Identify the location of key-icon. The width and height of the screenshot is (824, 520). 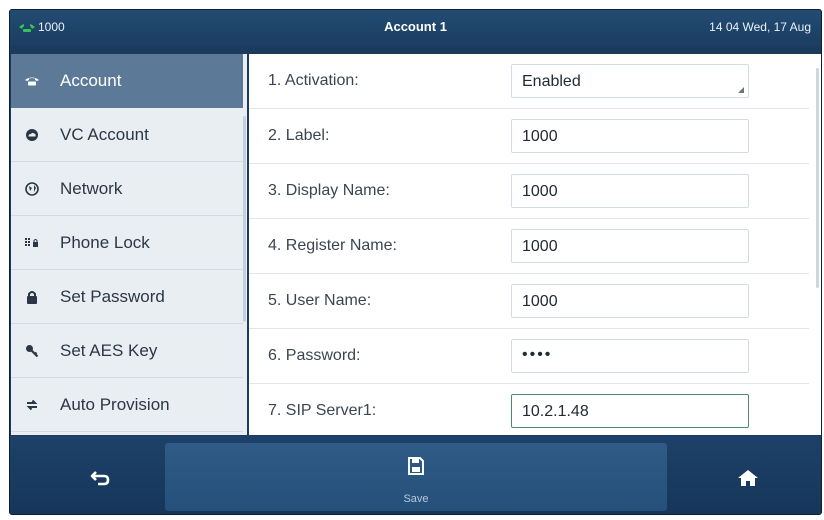
(32, 351).